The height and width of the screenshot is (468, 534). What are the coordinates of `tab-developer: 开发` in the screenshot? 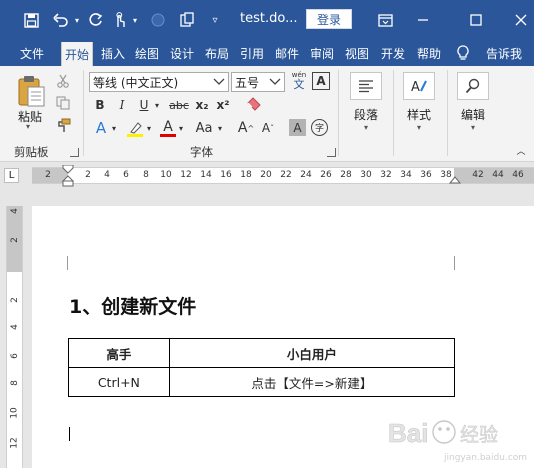 It's located at (393, 53).